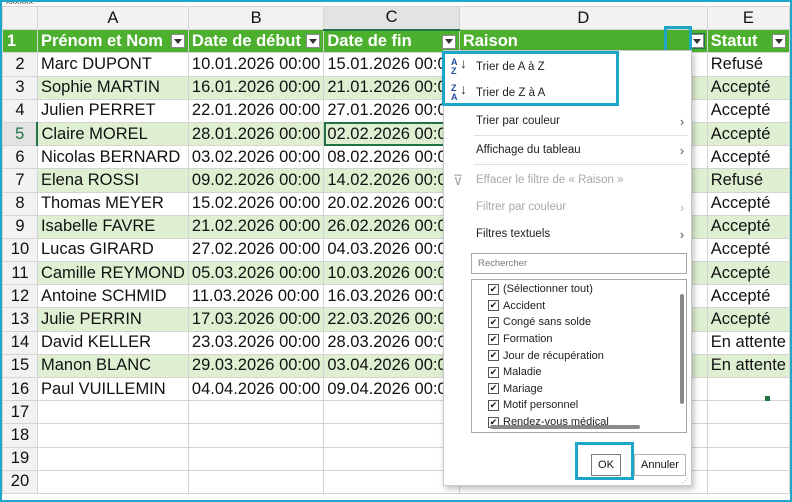  What do you see at coordinates (20, 435) in the screenshot?
I see `row-header: 18` at bounding box center [20, 435].